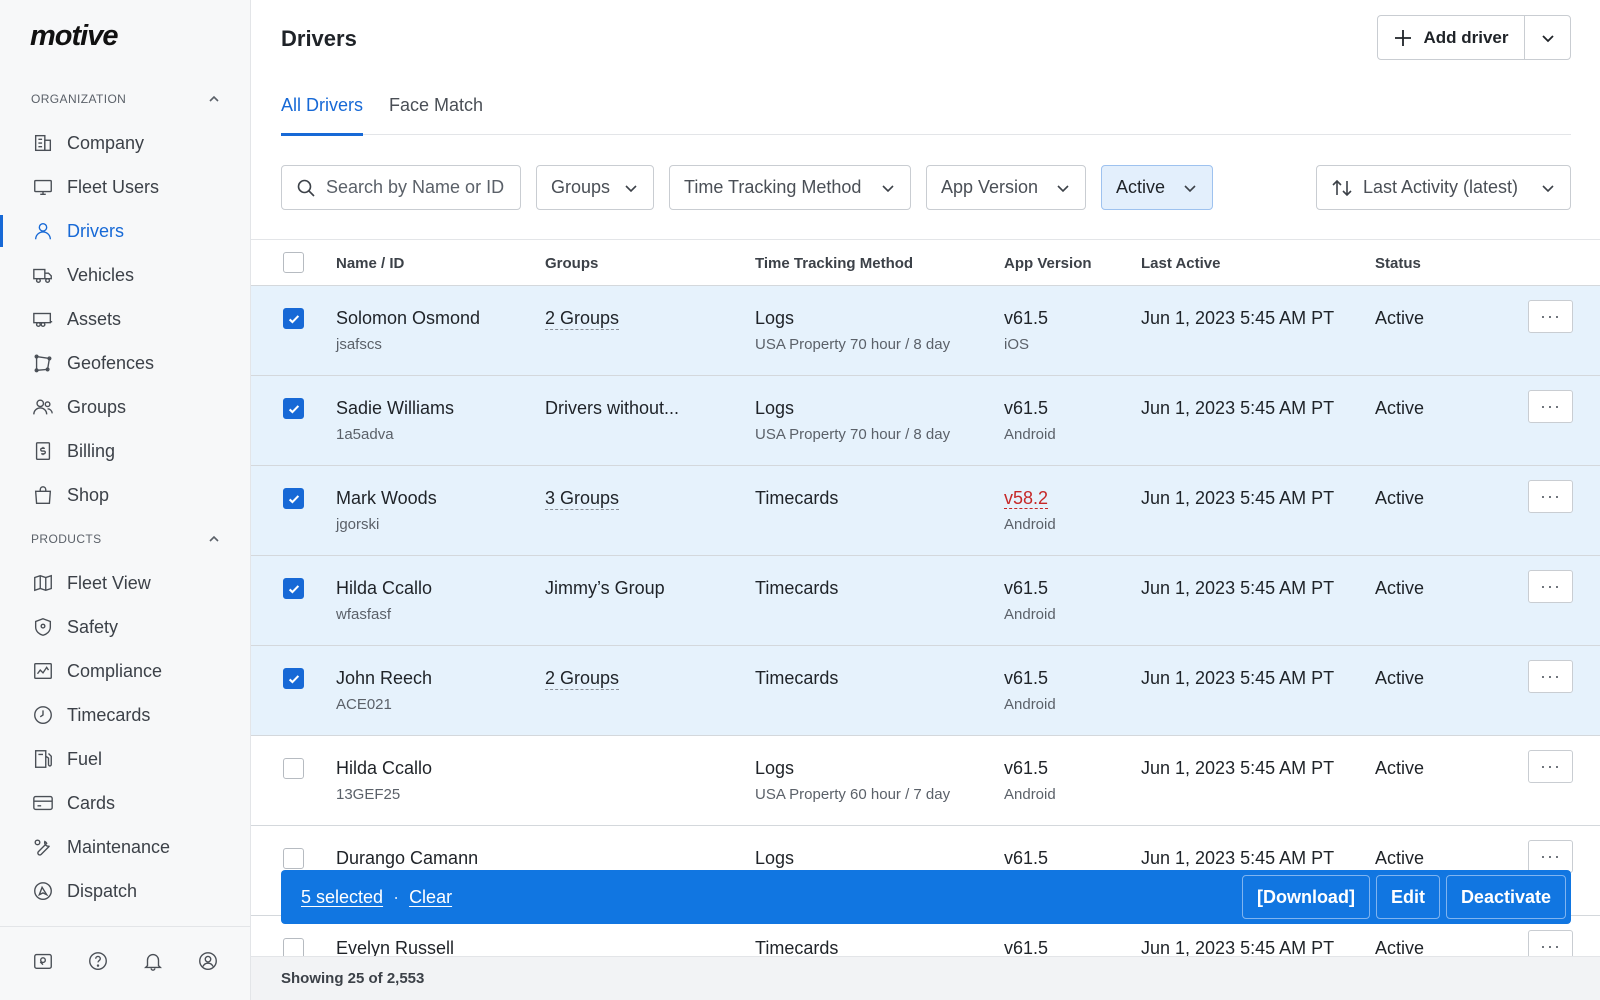 The width and height of the screenshot is (1600, 1000). What do you see at coordinates (1466, 37) in the screenshot?
I see `add-driver-label: Add driver` at bounding box center [1466, 37].